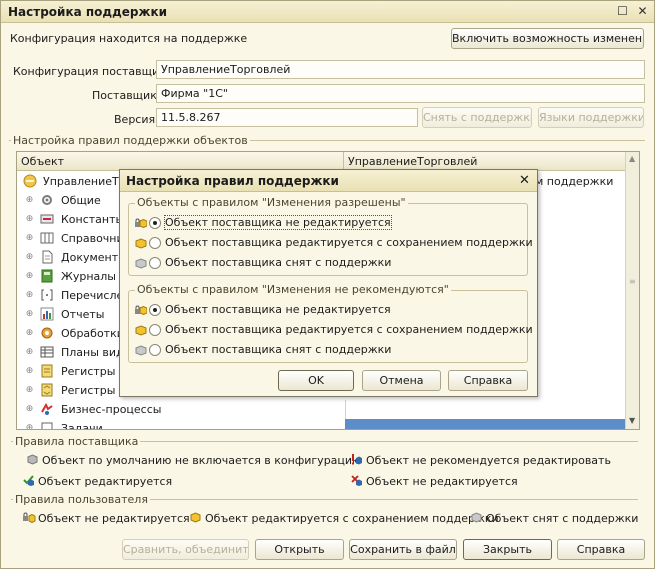  What do you see at coordinates (30, 181) in the screenshot?
I see `configuration-icon` at bounding box center [30, 181].